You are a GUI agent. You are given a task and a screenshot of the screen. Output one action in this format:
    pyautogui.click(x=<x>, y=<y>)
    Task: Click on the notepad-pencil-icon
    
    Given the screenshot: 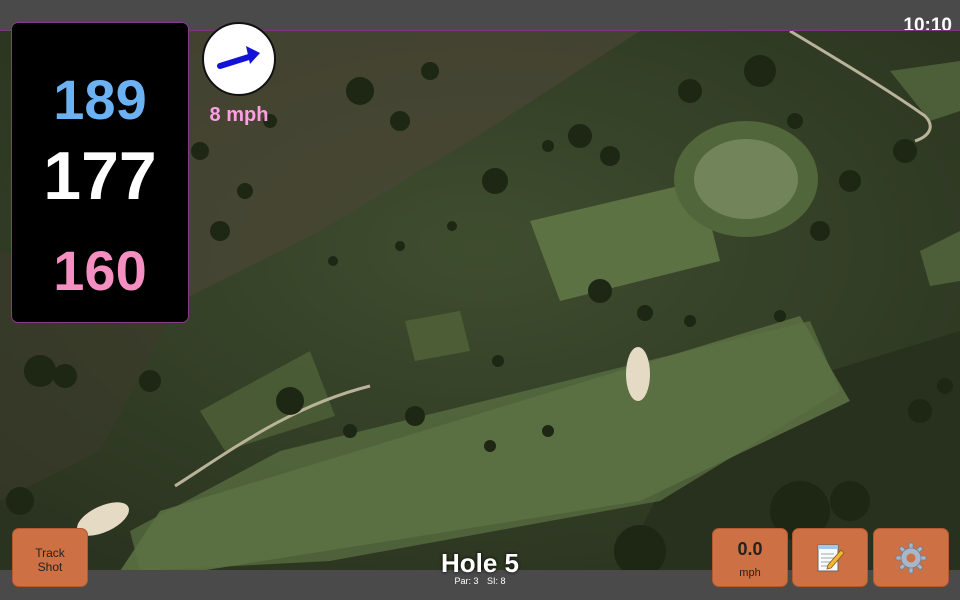 What is the action you would take?
    pyautogui.click(x=831, y=557)
    